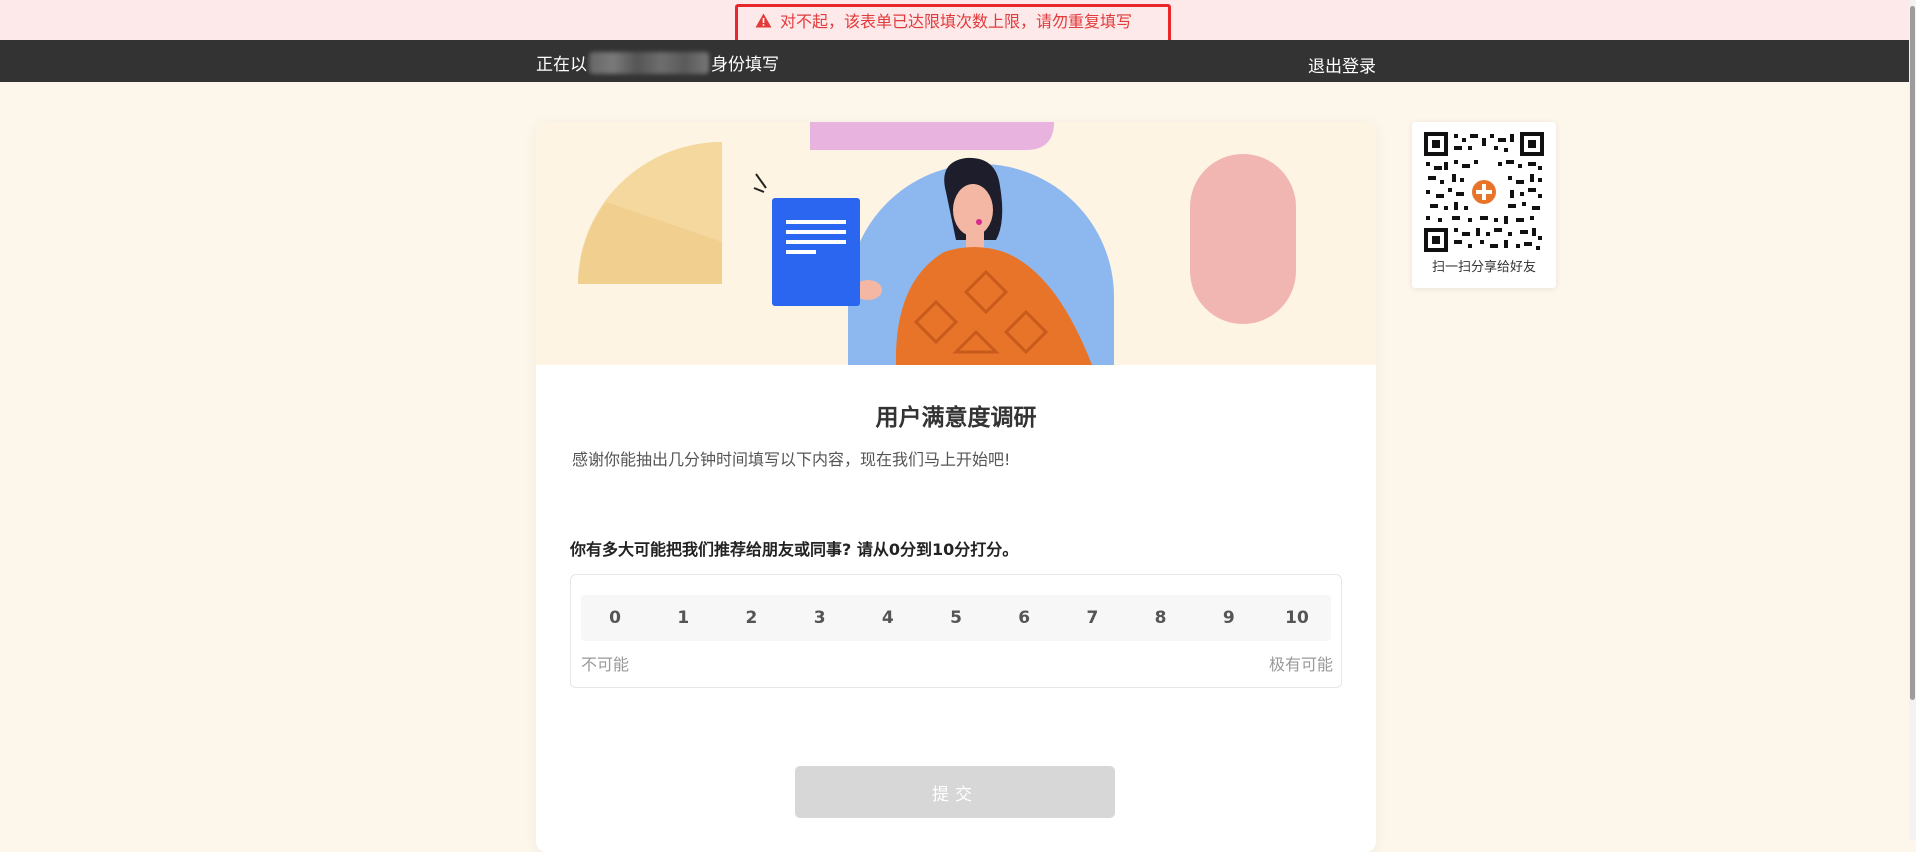 Image resolution: width=1916 pixels, height=852 pixels. I want to click on nps-rating-field: 0 1 2 3 4 5 6 7 8 9 10 不可能 极有可能, so click(956, 631).